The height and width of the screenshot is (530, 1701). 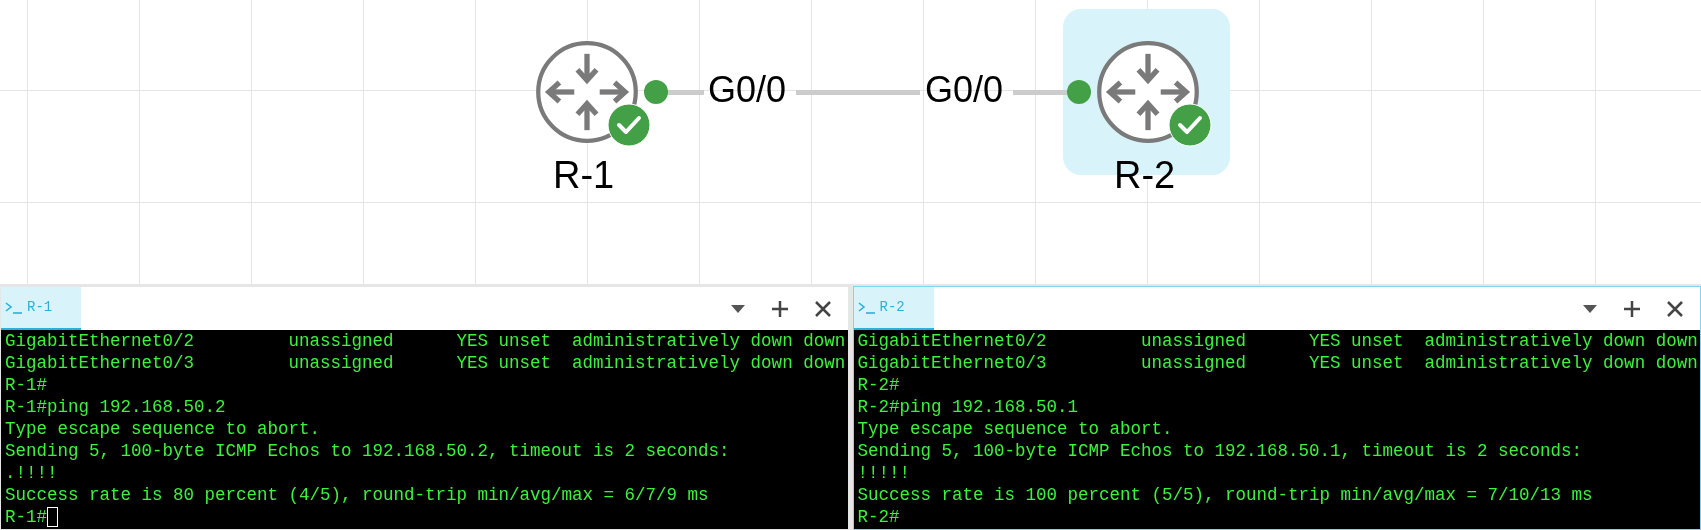 What do you see at coordinates (1225, 495) in the screenshot?
I see `terminal-line: Success rate is 100 percent (5/5), round-trip min/avg/max = 7/10/13 ms` at bounding box center [1225, 495].